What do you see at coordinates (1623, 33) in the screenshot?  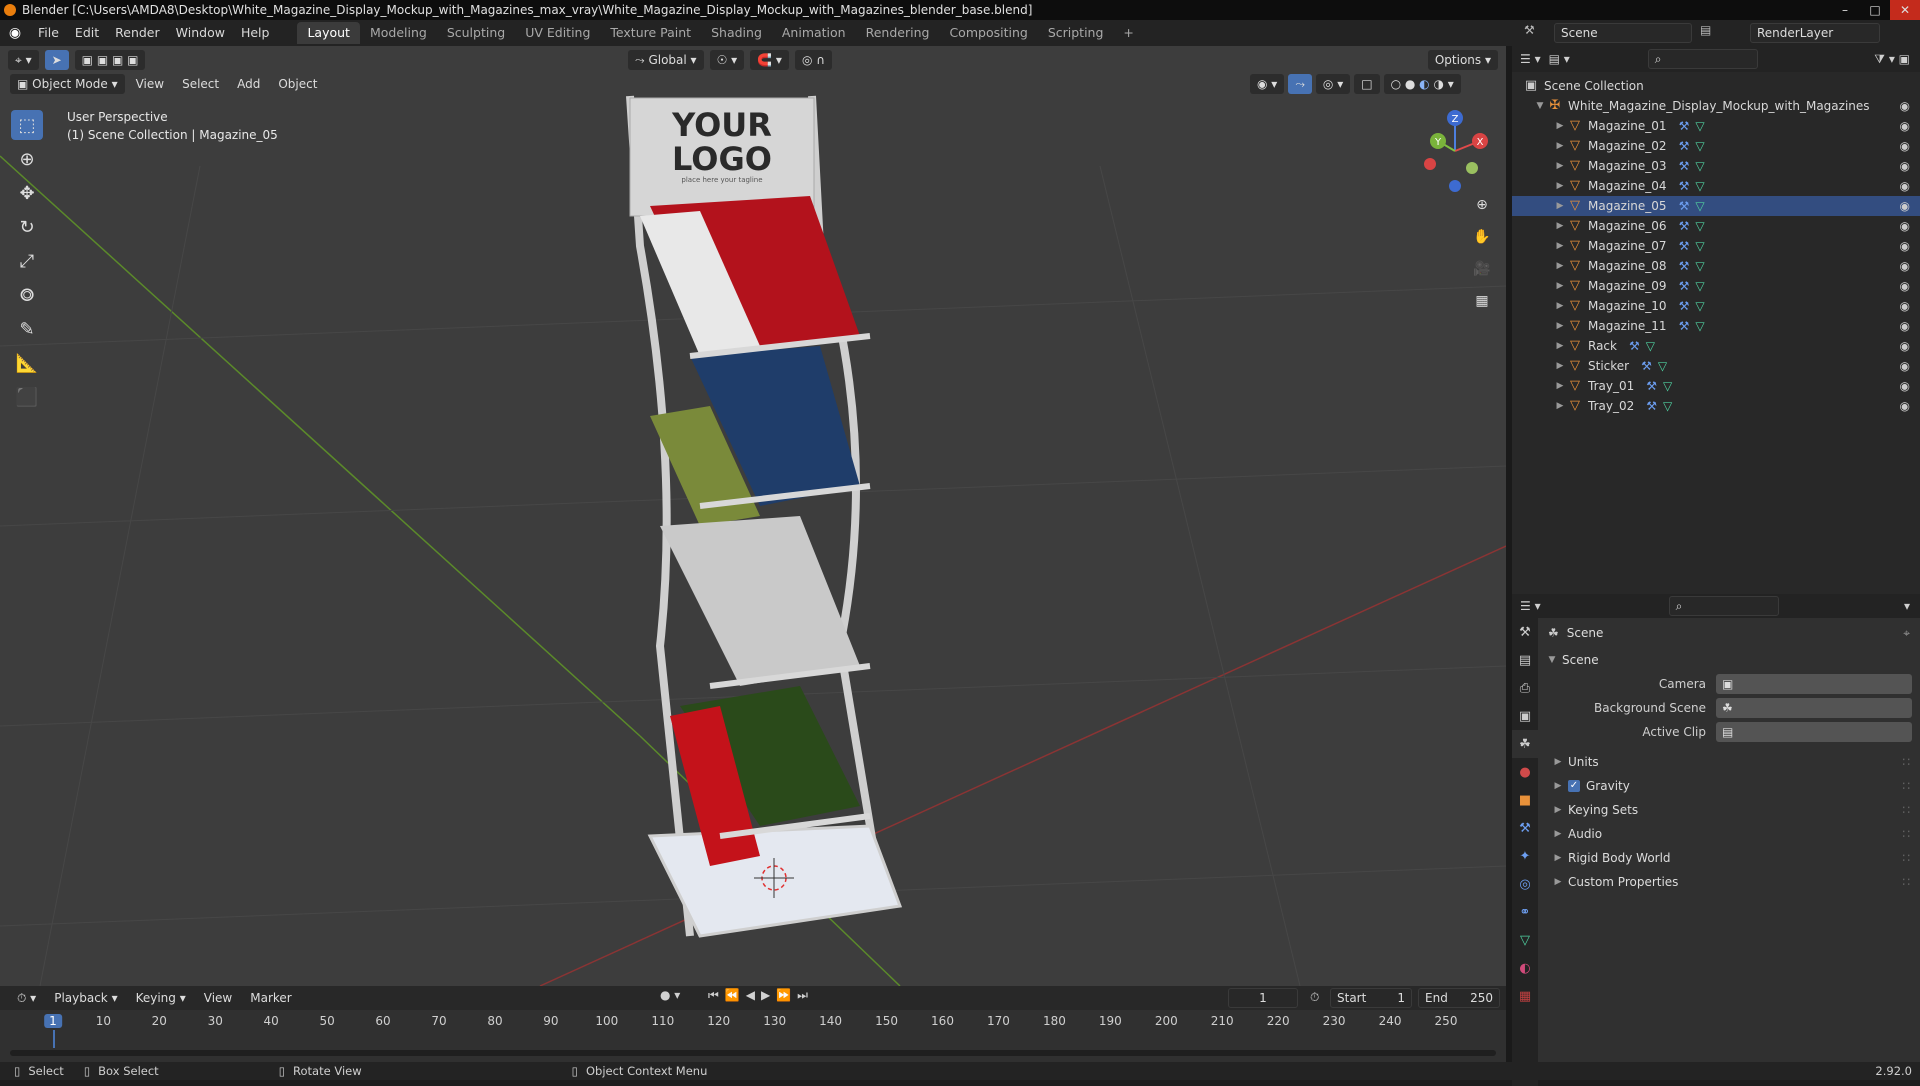 I see `scene-selector: Scene` at bounding box center [1623, 33].